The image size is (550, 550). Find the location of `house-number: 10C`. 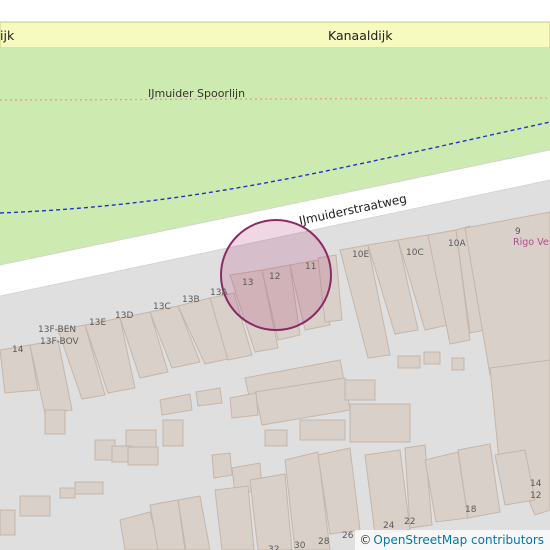

house-number: 10C is located at coordinates (415, 253).